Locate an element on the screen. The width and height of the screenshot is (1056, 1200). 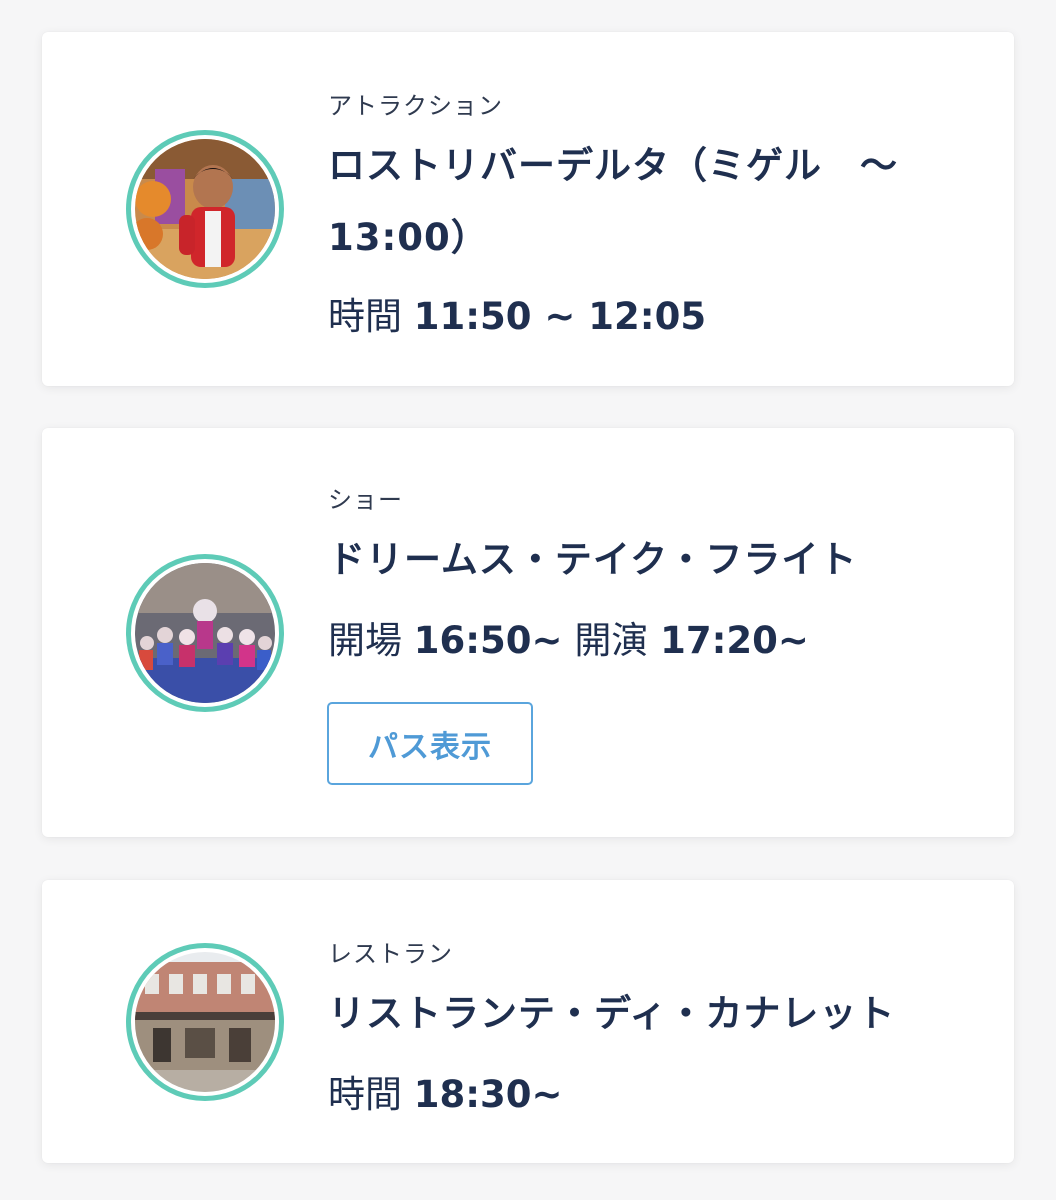
show-photo-icon is located at coordinates (205, 633).